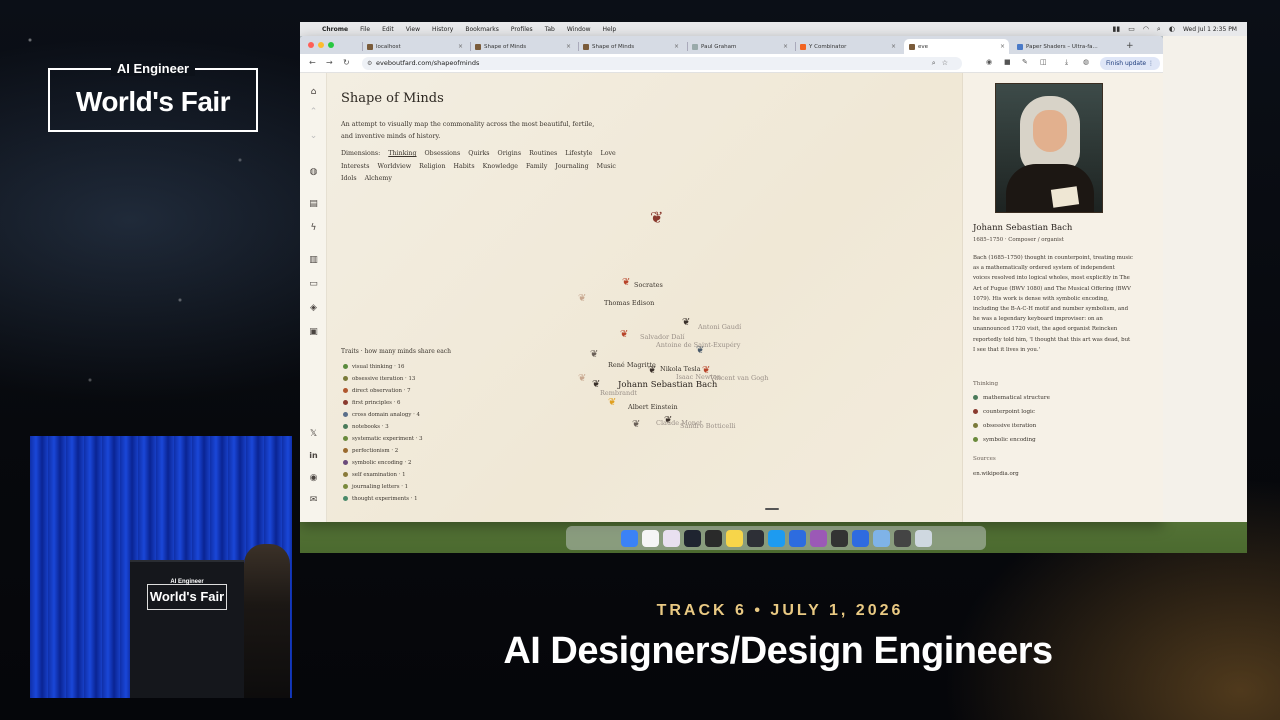 The height and width of the screenshot is (720, 1280). What do you see at coordinates (482, 29) in the screenshot?
I see `menu-bookmarks: Bookmarks` at bounding box center [482, 29].